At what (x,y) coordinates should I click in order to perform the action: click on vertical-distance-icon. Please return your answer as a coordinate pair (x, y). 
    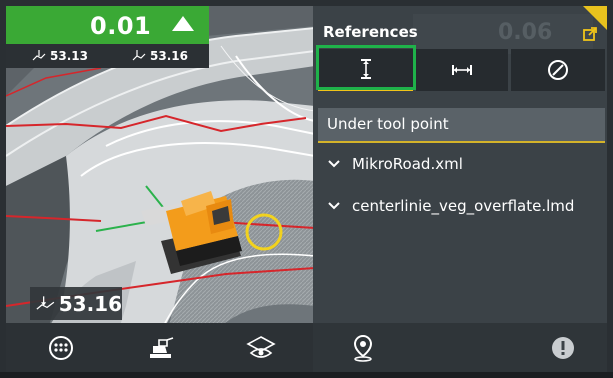
    Looking at the image, I should click on (365, 68).